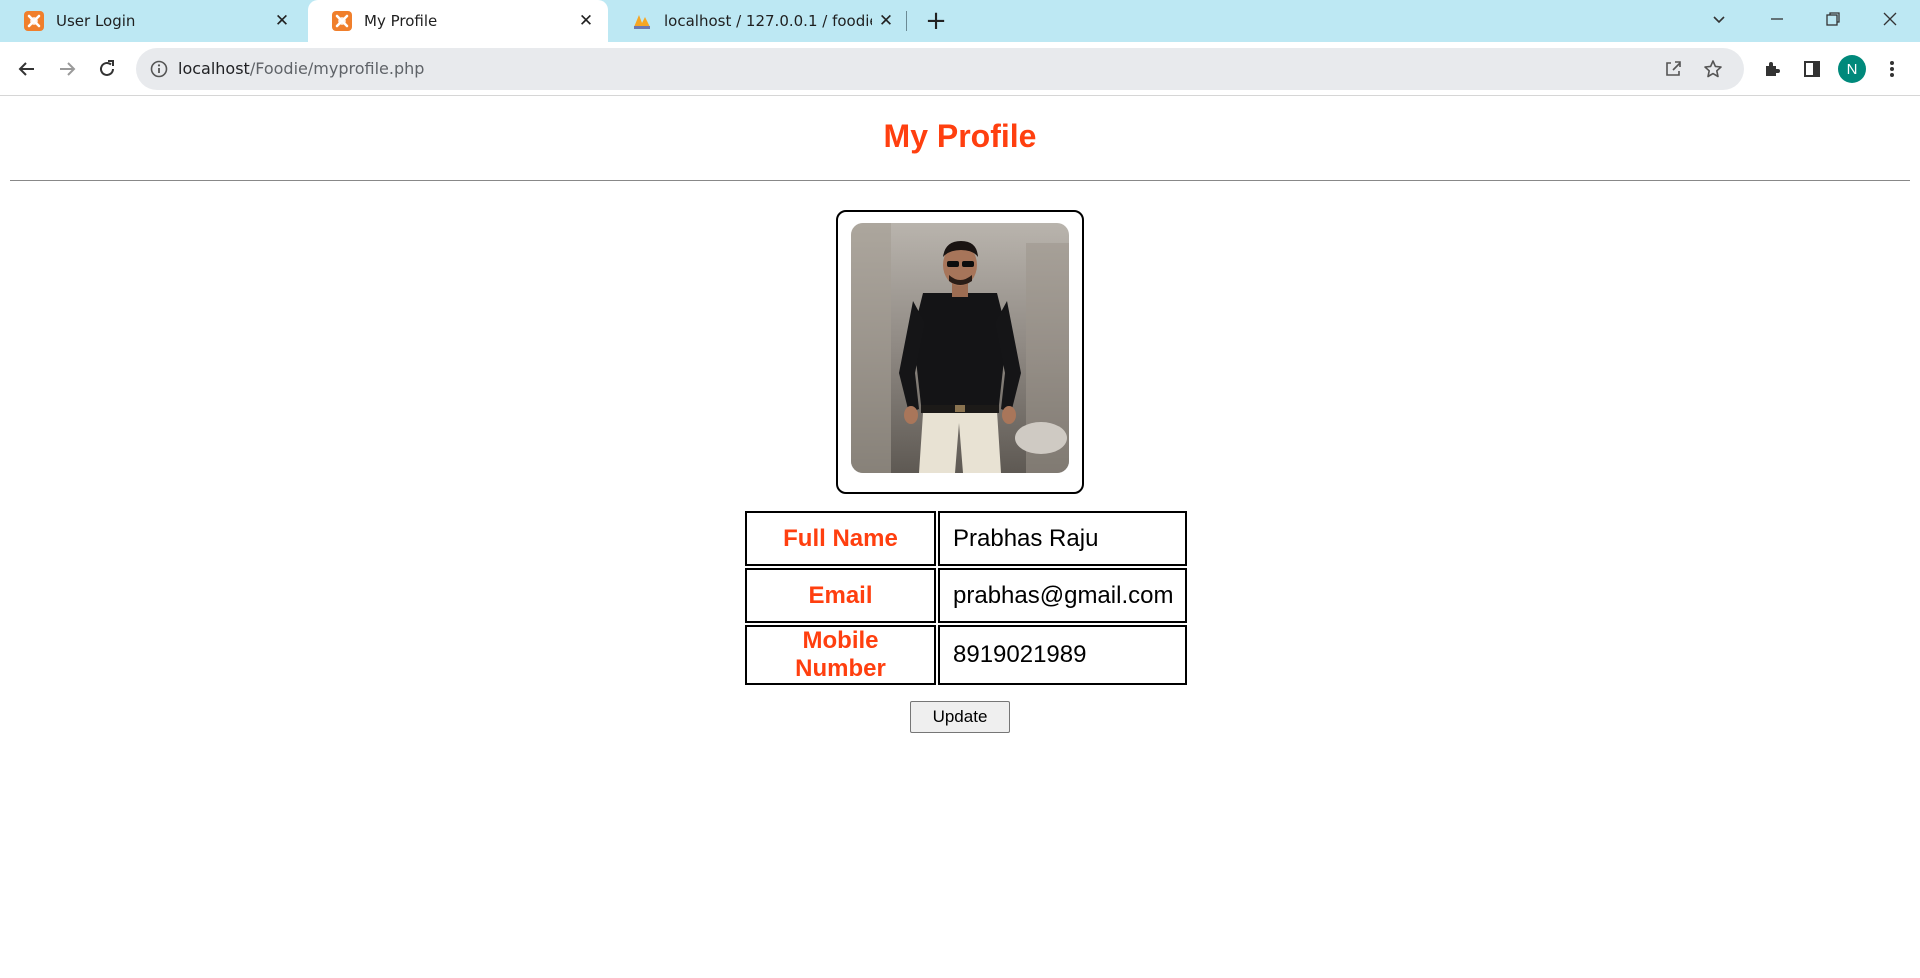 The image size is (1920, 978). I want to click on phpmyadmin-icon, so click(642, 22).